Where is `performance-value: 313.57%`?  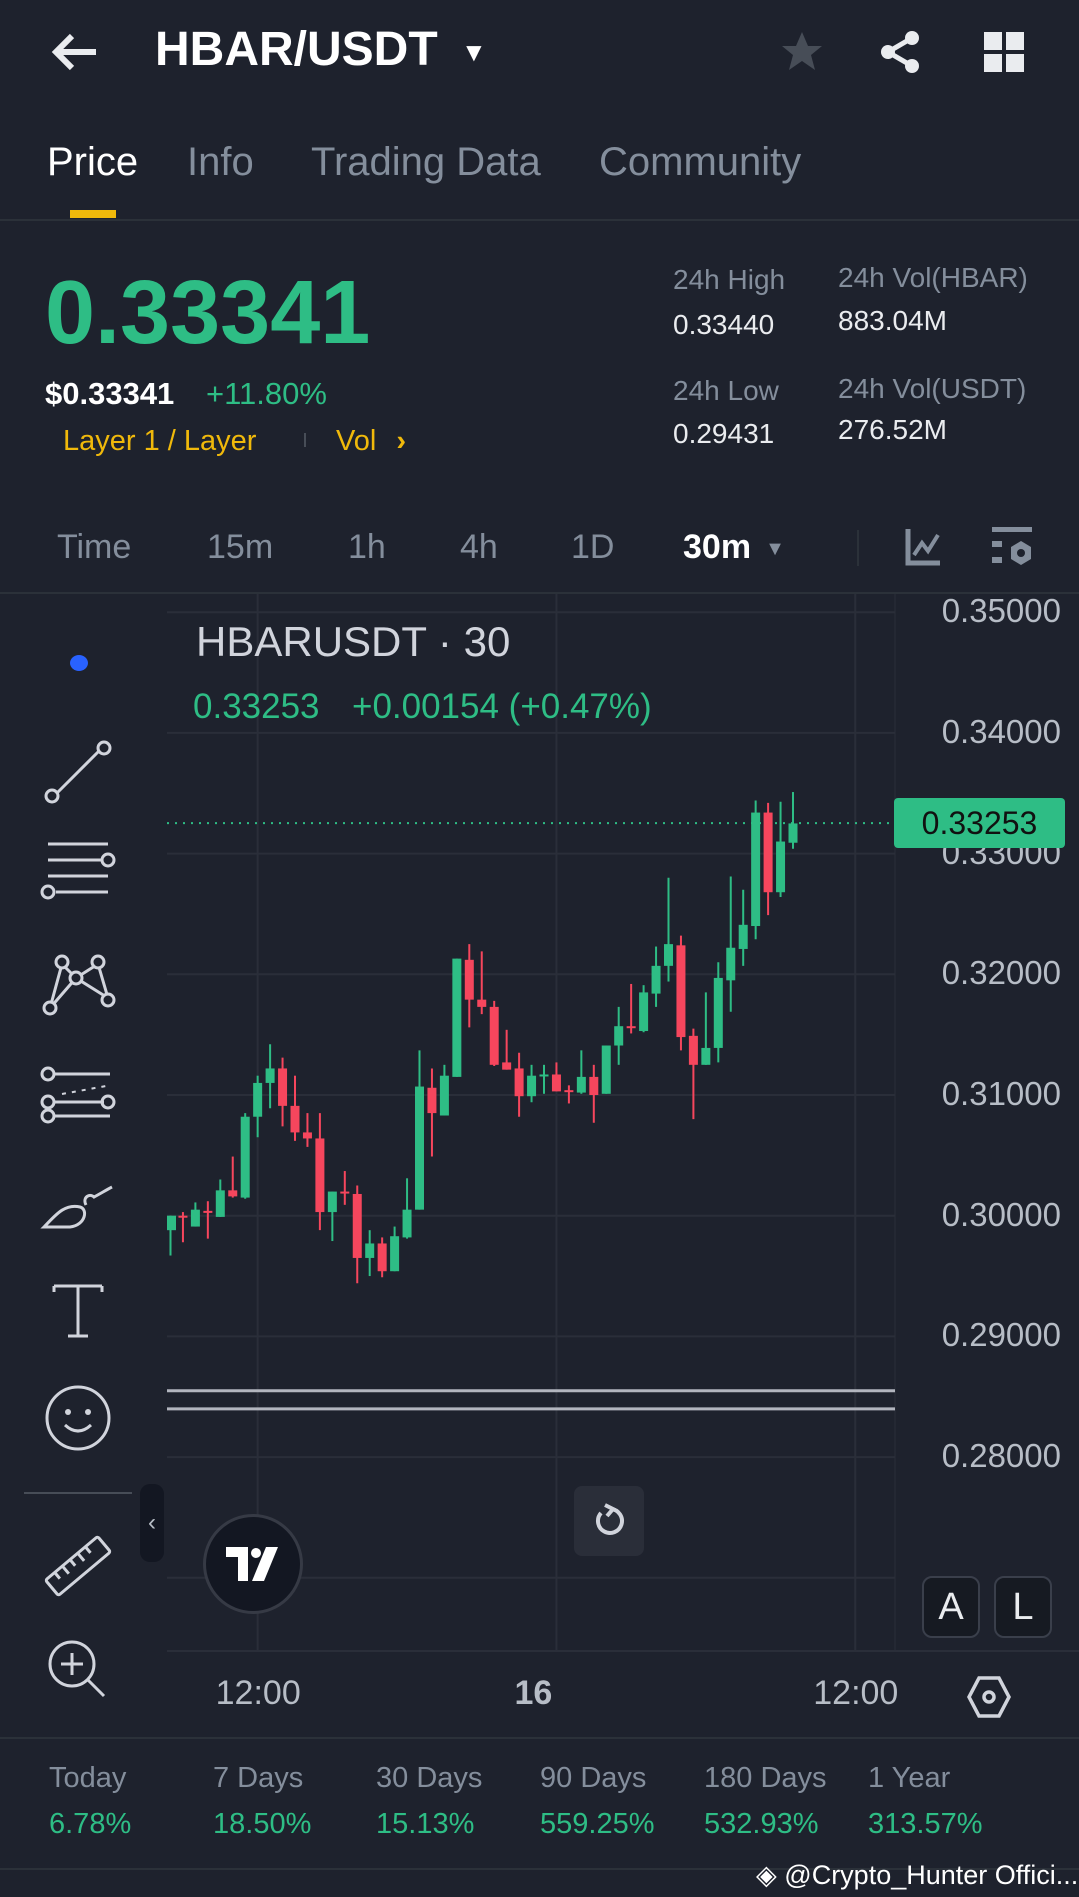 performance-value: 313.57% is located at coordinates (925, 1824).